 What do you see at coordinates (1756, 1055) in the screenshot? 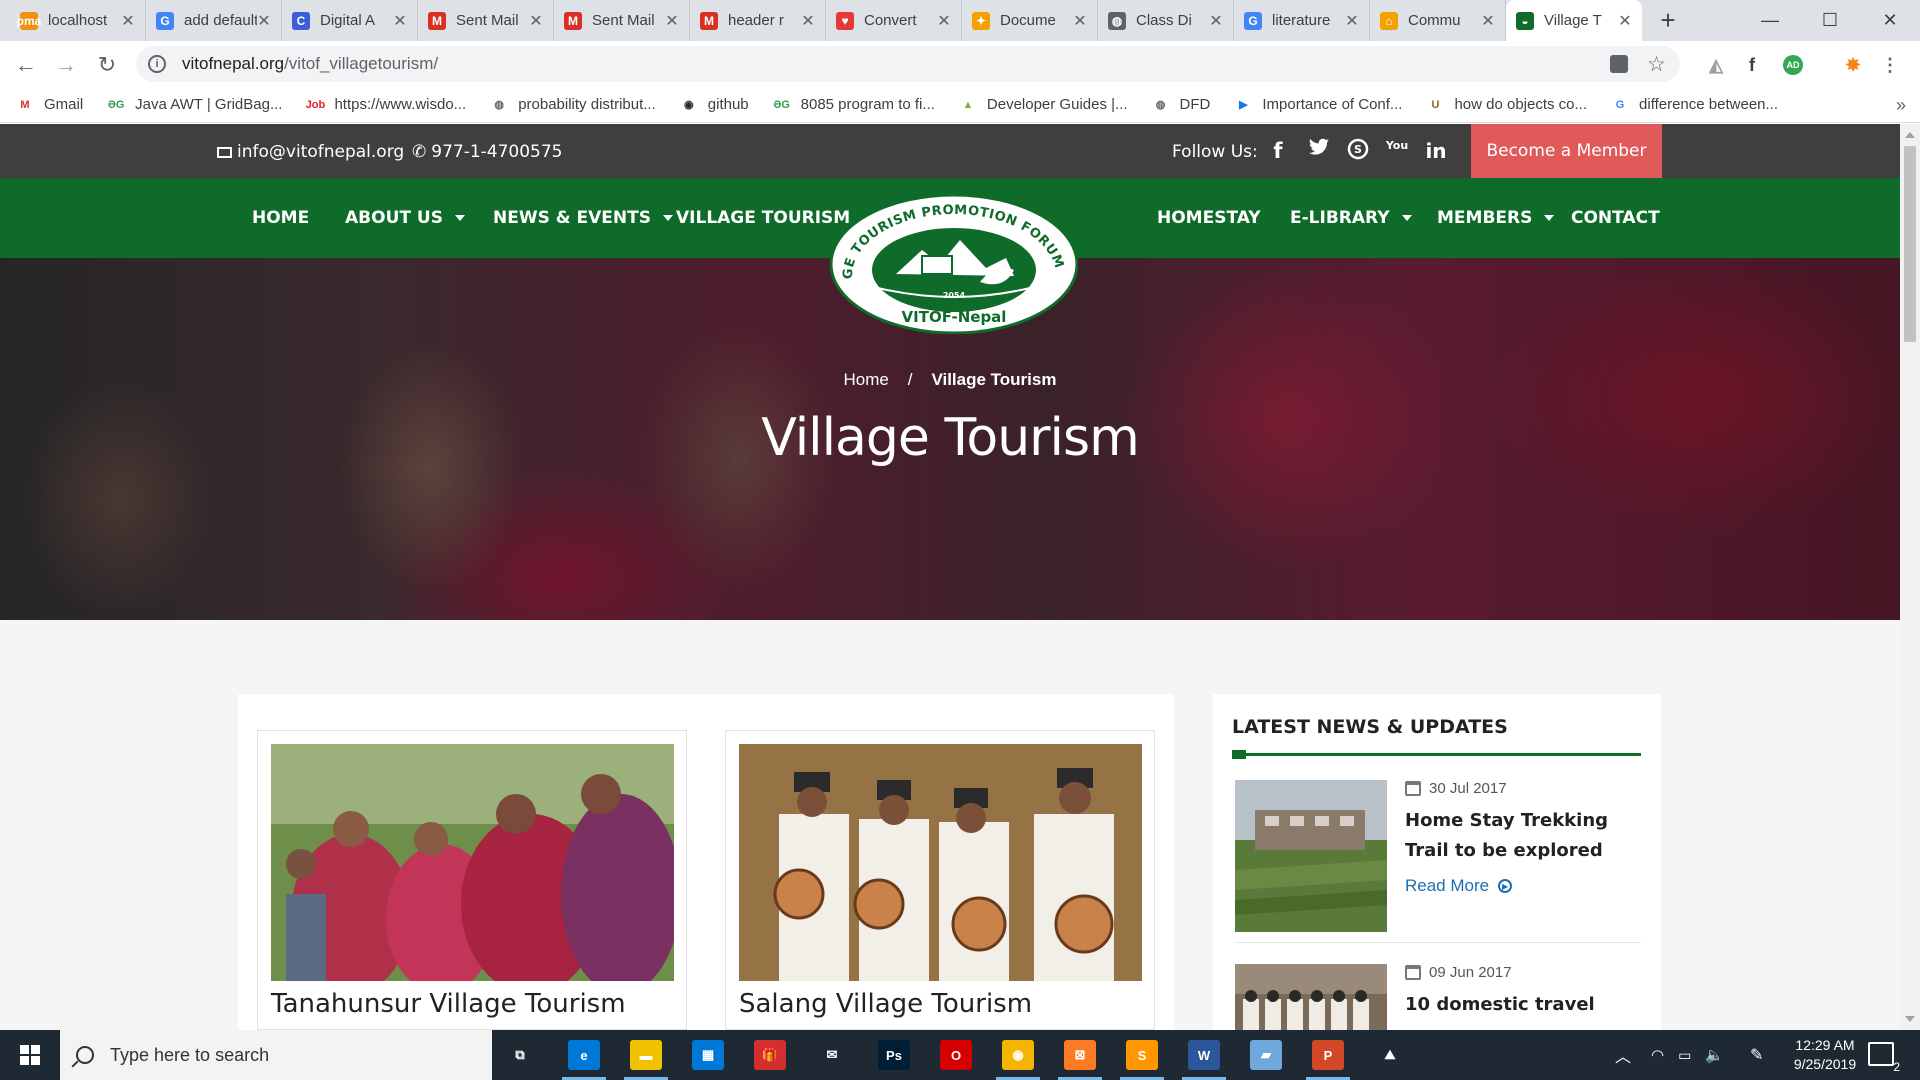
I see `pen-icon: ✎` at bounding box center [1756, 1055].